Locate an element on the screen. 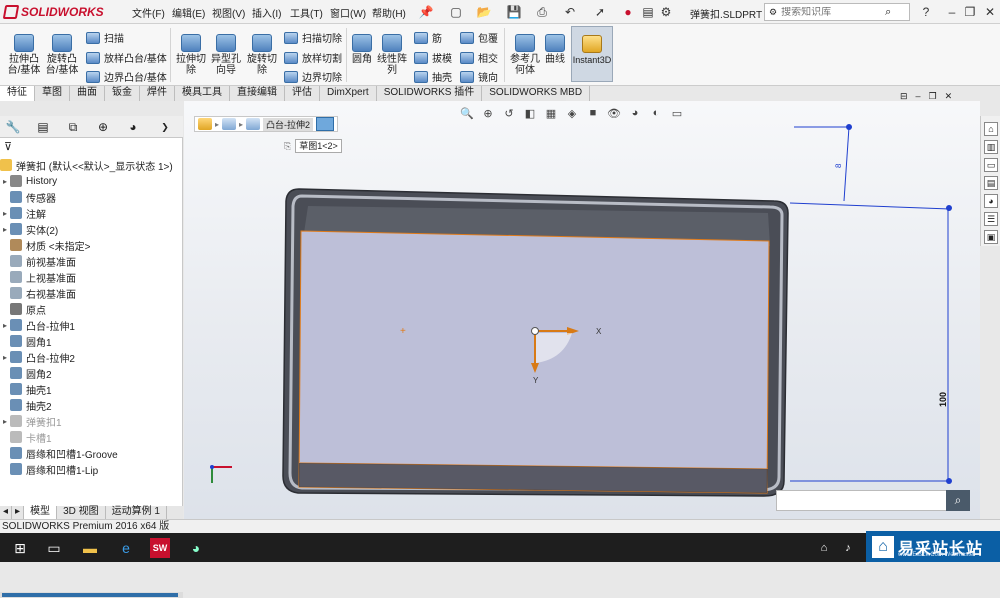 The height and width of the screenshot is (598, 1000). tree-item: 圆角1 is located at coordinates (91, 341).